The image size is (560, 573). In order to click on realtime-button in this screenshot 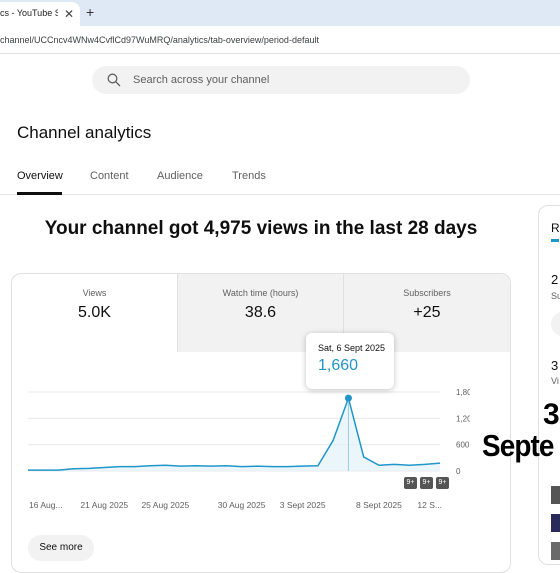, I will do `click(555, 324)`.